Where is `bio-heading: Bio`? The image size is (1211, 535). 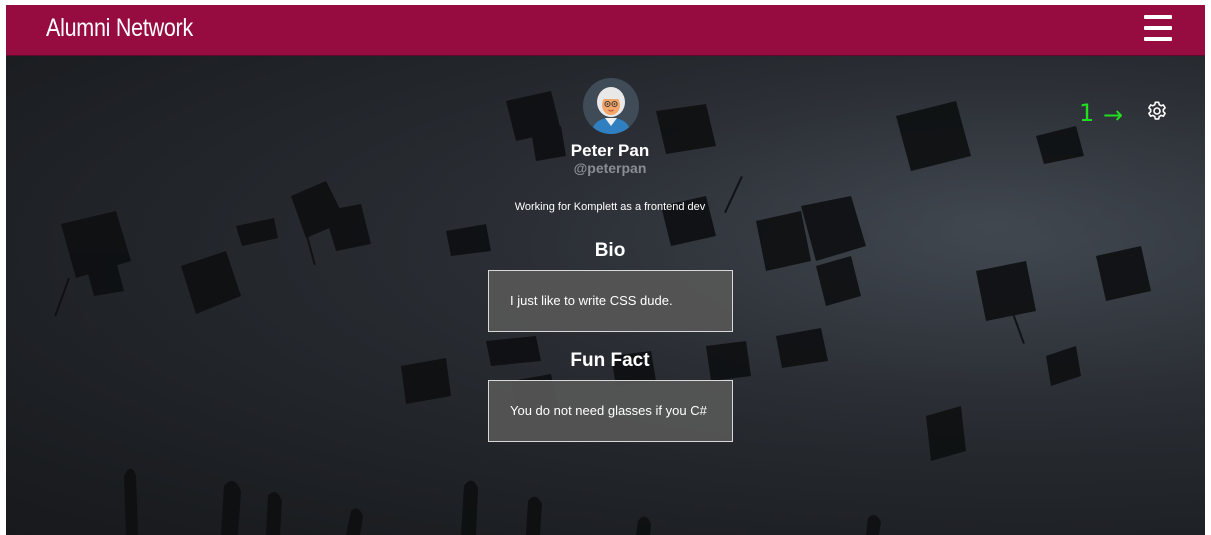 bio-heading: Bio is located at coordinates (610, 250).